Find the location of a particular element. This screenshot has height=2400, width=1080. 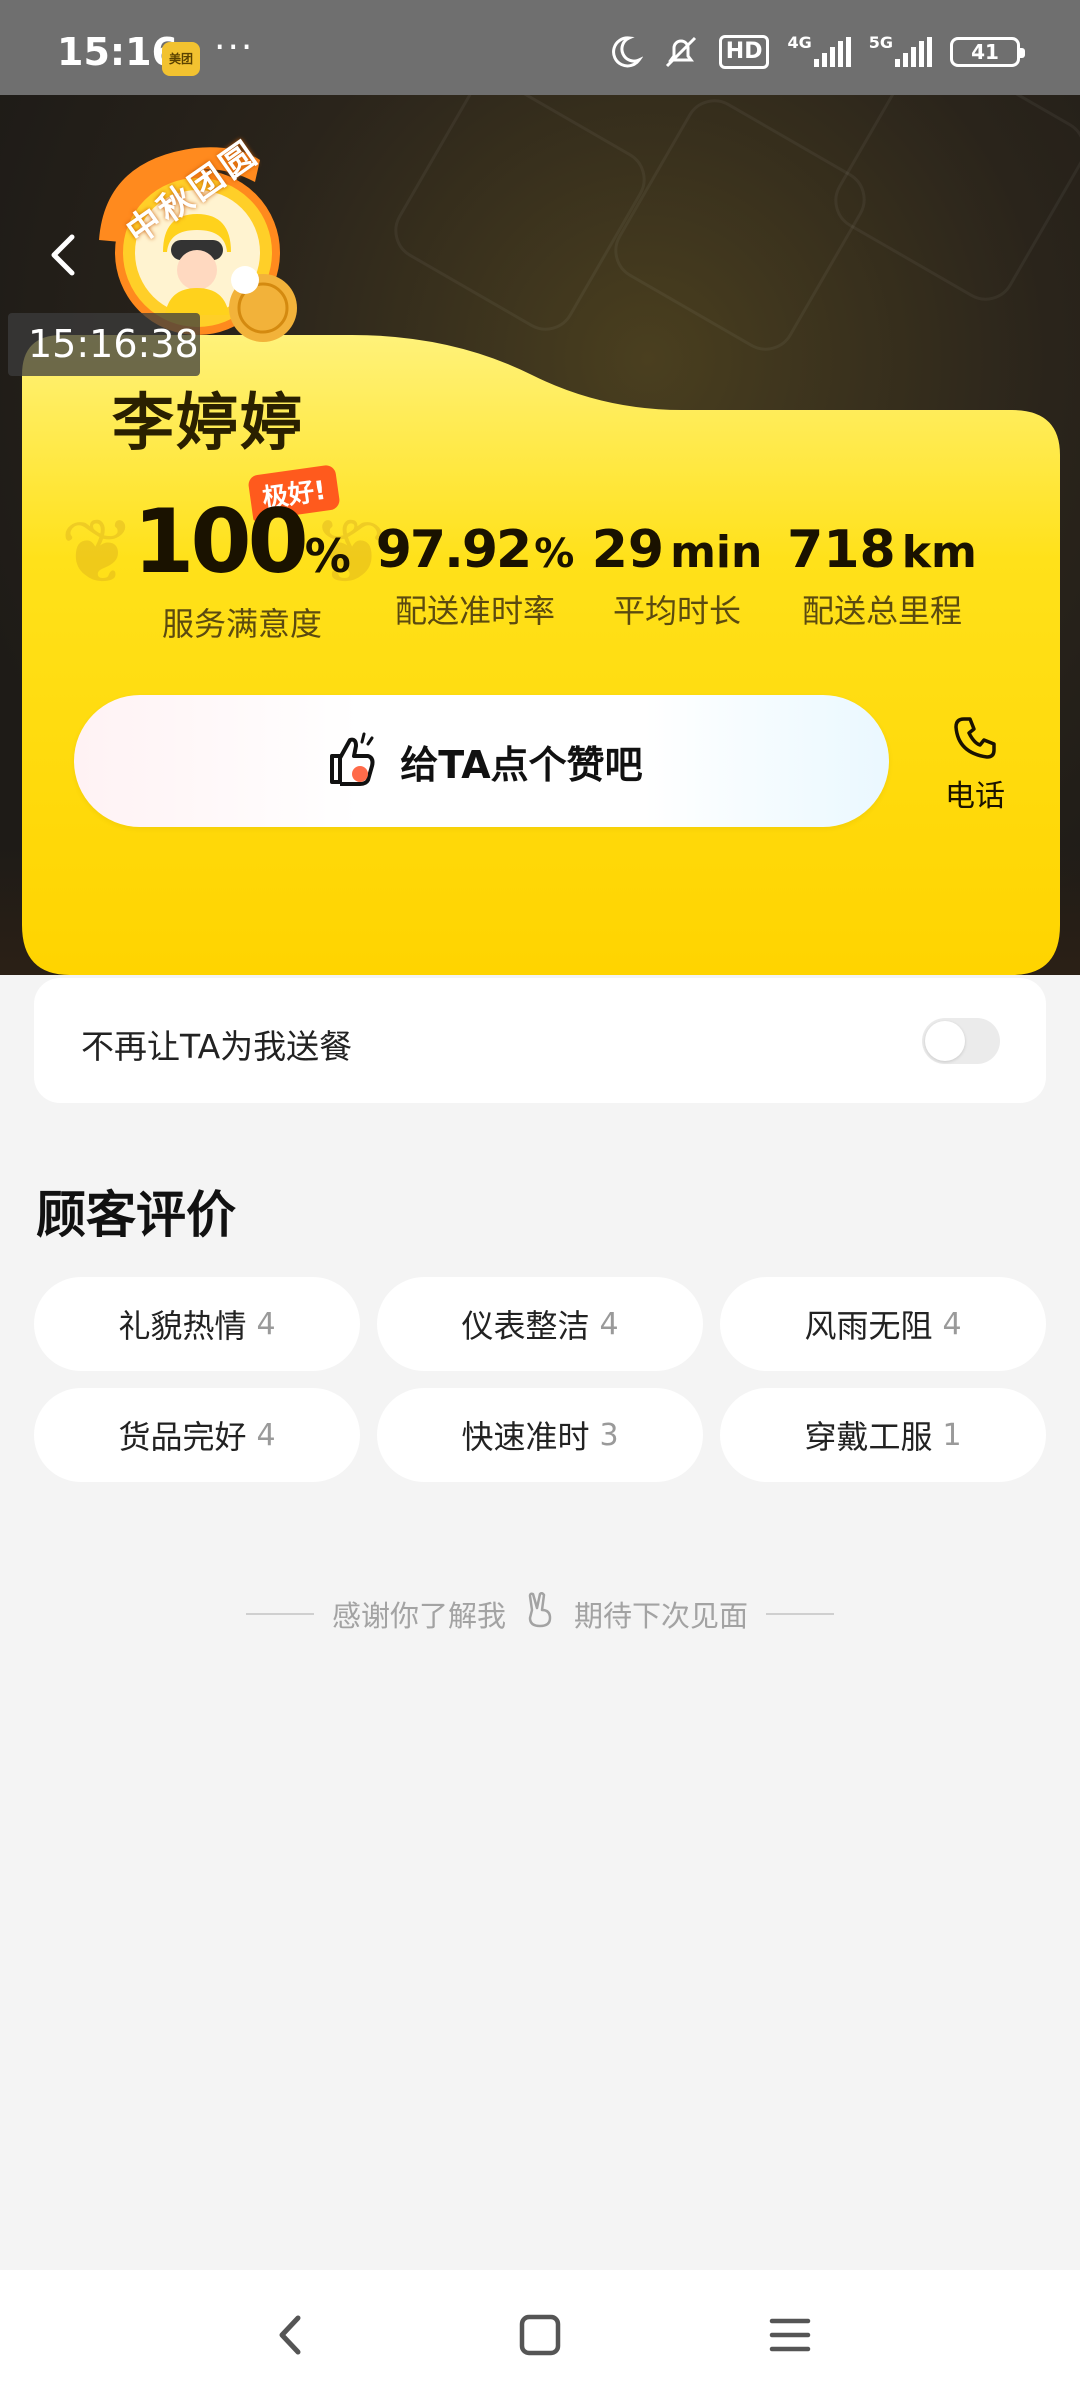

stat-label: 配送总里程 is located at coordinates (881, 611).